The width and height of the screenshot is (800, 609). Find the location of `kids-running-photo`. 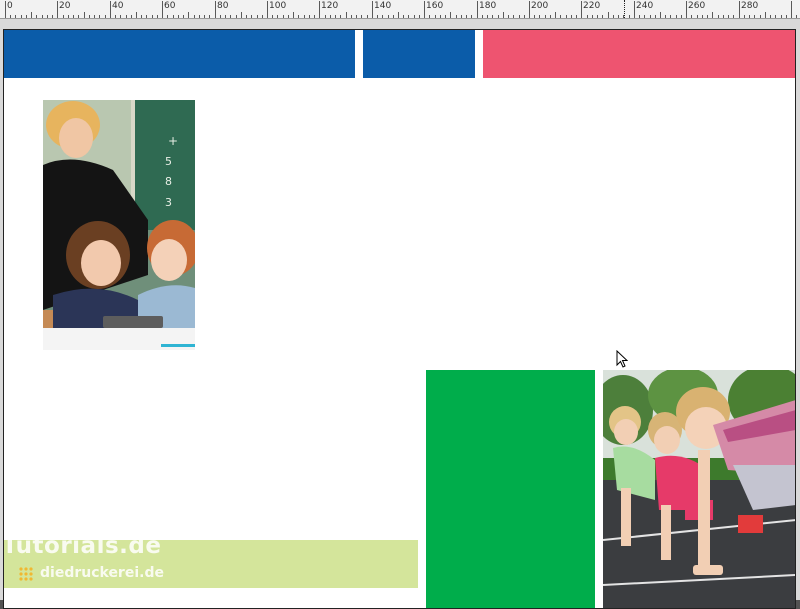

kids-running-photo is located at coordinates (699, 489).